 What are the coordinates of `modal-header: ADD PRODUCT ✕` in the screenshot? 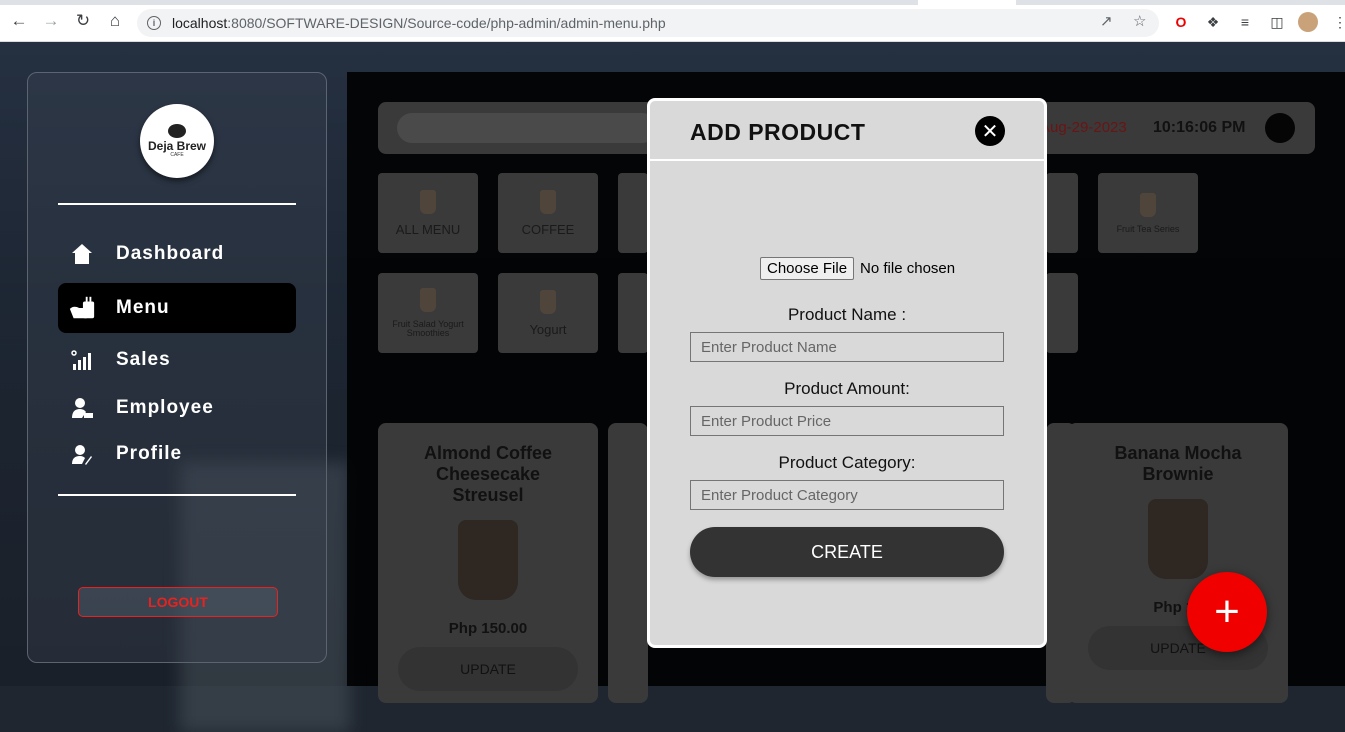 It's located at (847, 131).